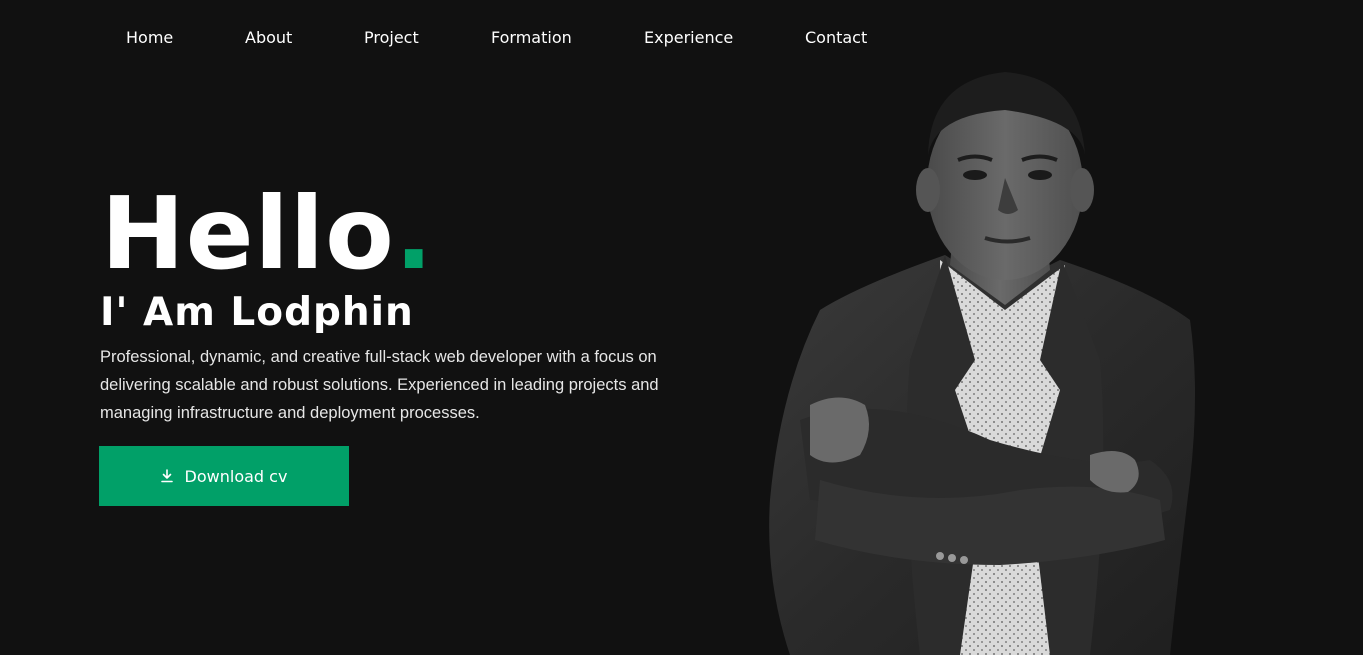 The height and width of the screenshot is (655, 1363). Describe the element at coordinates (248, 233) in the screenshot. I see `hero-greeting-text: Hello` at that location.